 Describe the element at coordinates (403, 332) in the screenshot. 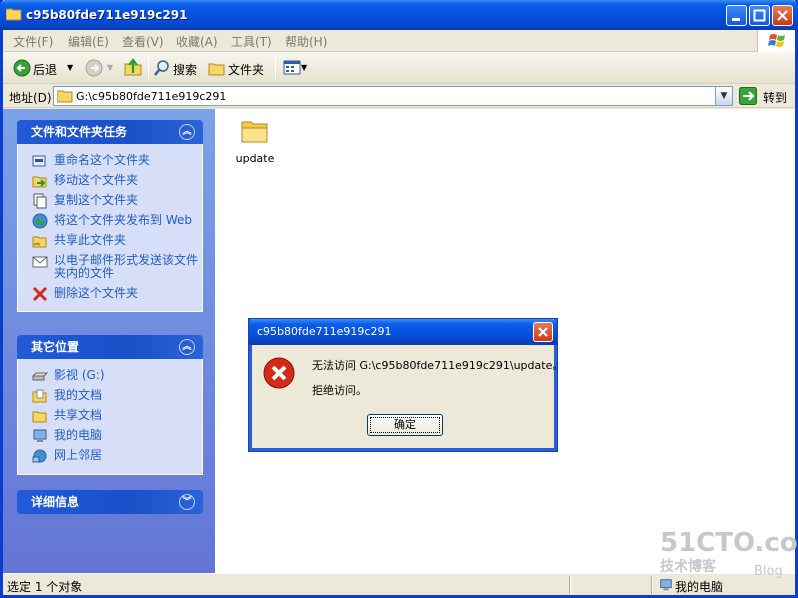

I see `dialog-title-bar: c95b80fde711e919c291` at that location.